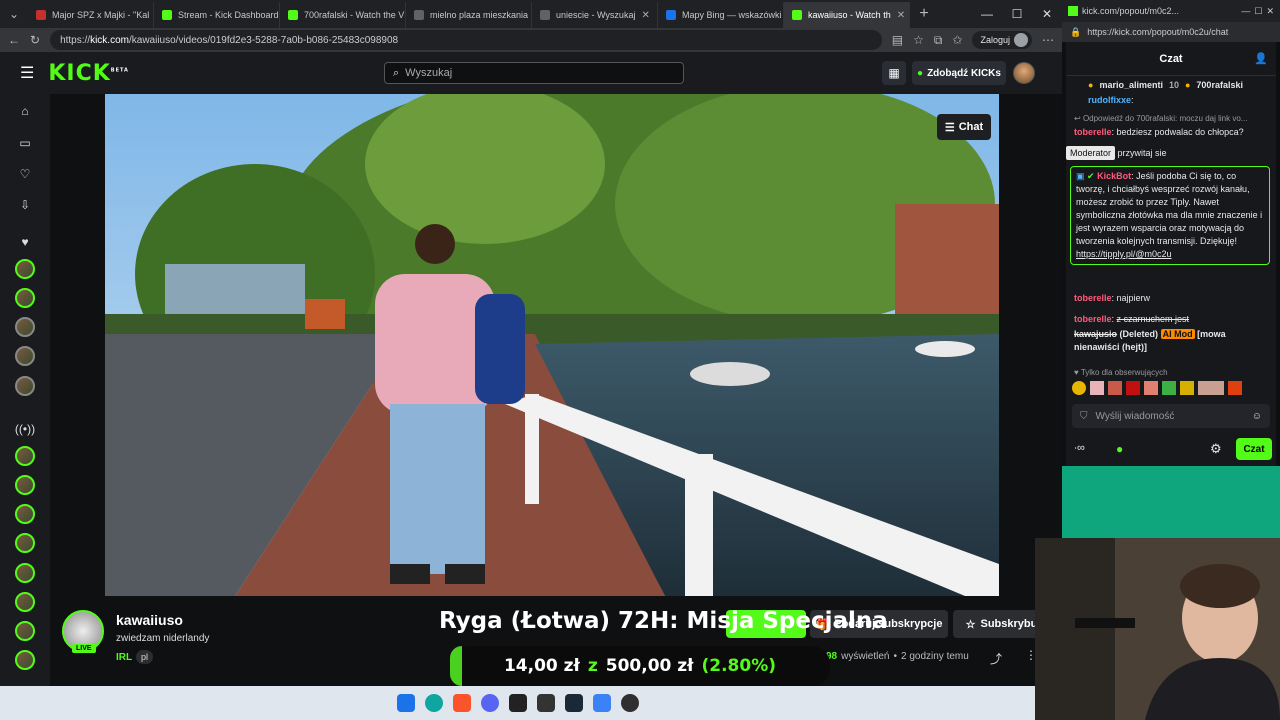  Describe the element at coordinates (938, 40) in the screenshot. I see `extensions-icon: ⧉` at that location.